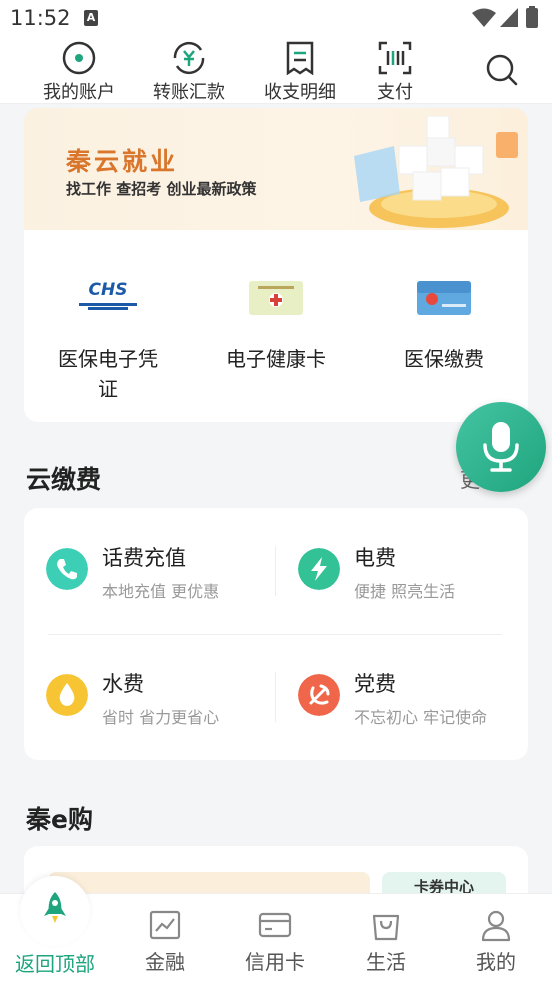 The image size is (552, 983). I want to click on pay-item-desc: 省时 省力更省心, so click(161, 717).